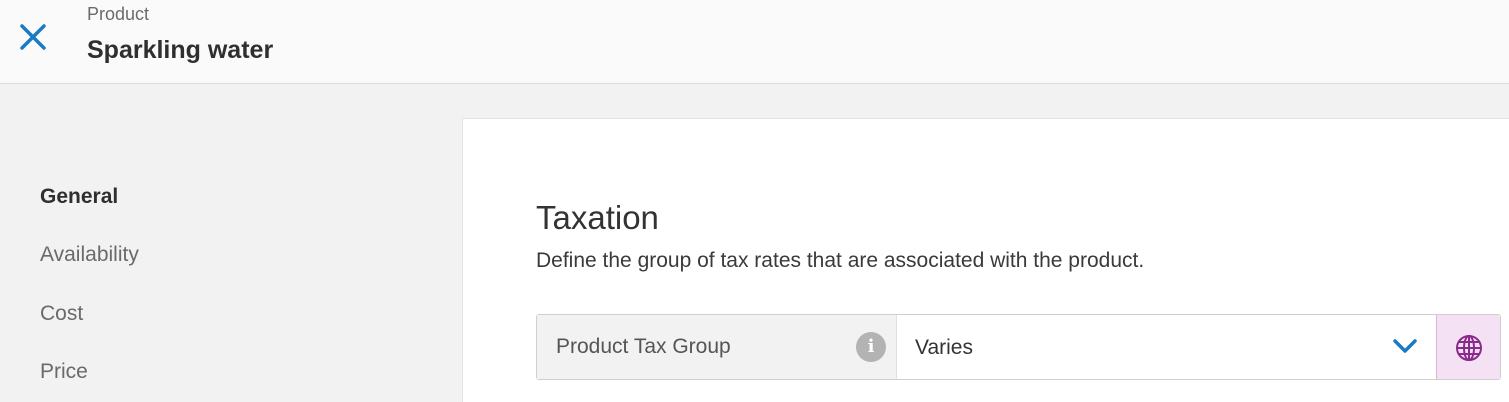  What do you see at coordinates (61, 314) in the screenshot?
I see `sidebar-item-cost: Cost` at bounding box center [61, 314].